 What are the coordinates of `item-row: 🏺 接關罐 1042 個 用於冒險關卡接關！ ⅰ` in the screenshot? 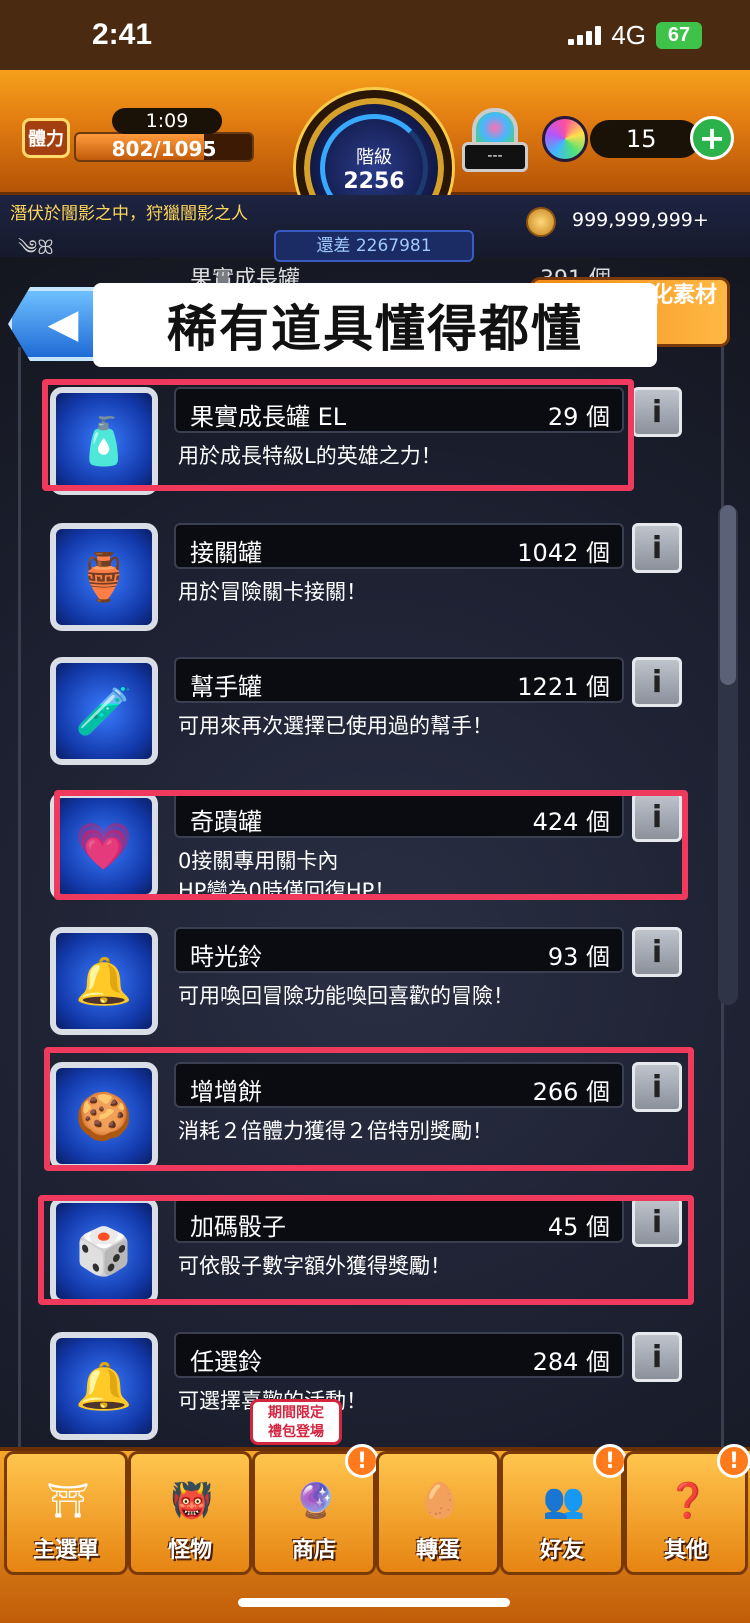 It's located at (370, 578).